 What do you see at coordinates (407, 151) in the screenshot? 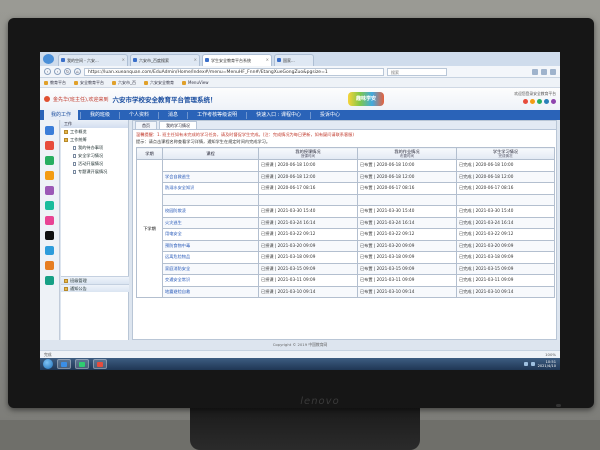
I see `column-header-label: 我的作业情况` at bounding box center [407, 151].